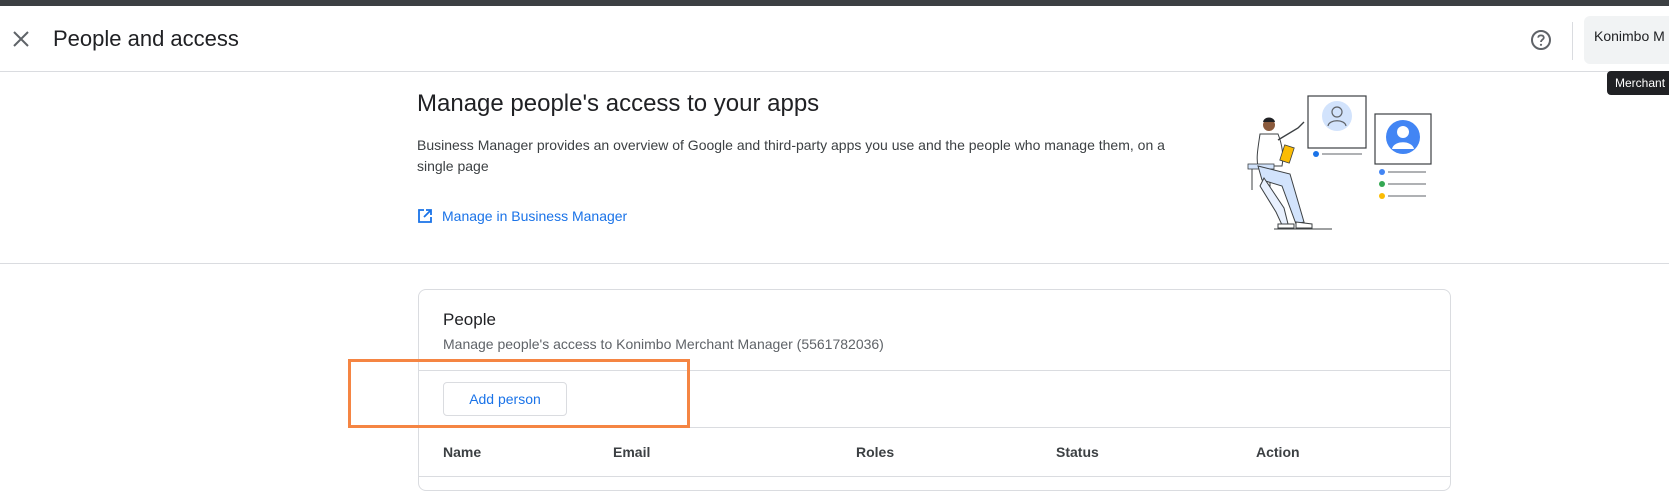 This screenshot has height=491, width=1669. I want to click on column-header-email: Email, so click(631, 452).